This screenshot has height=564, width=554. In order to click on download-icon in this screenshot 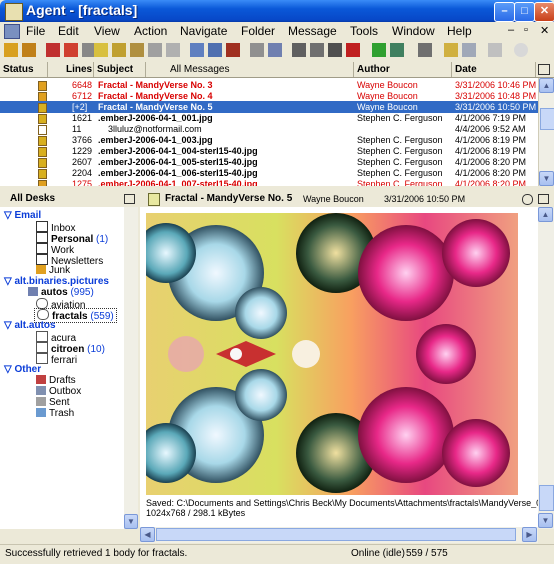, I will do `click(299, 50)`.